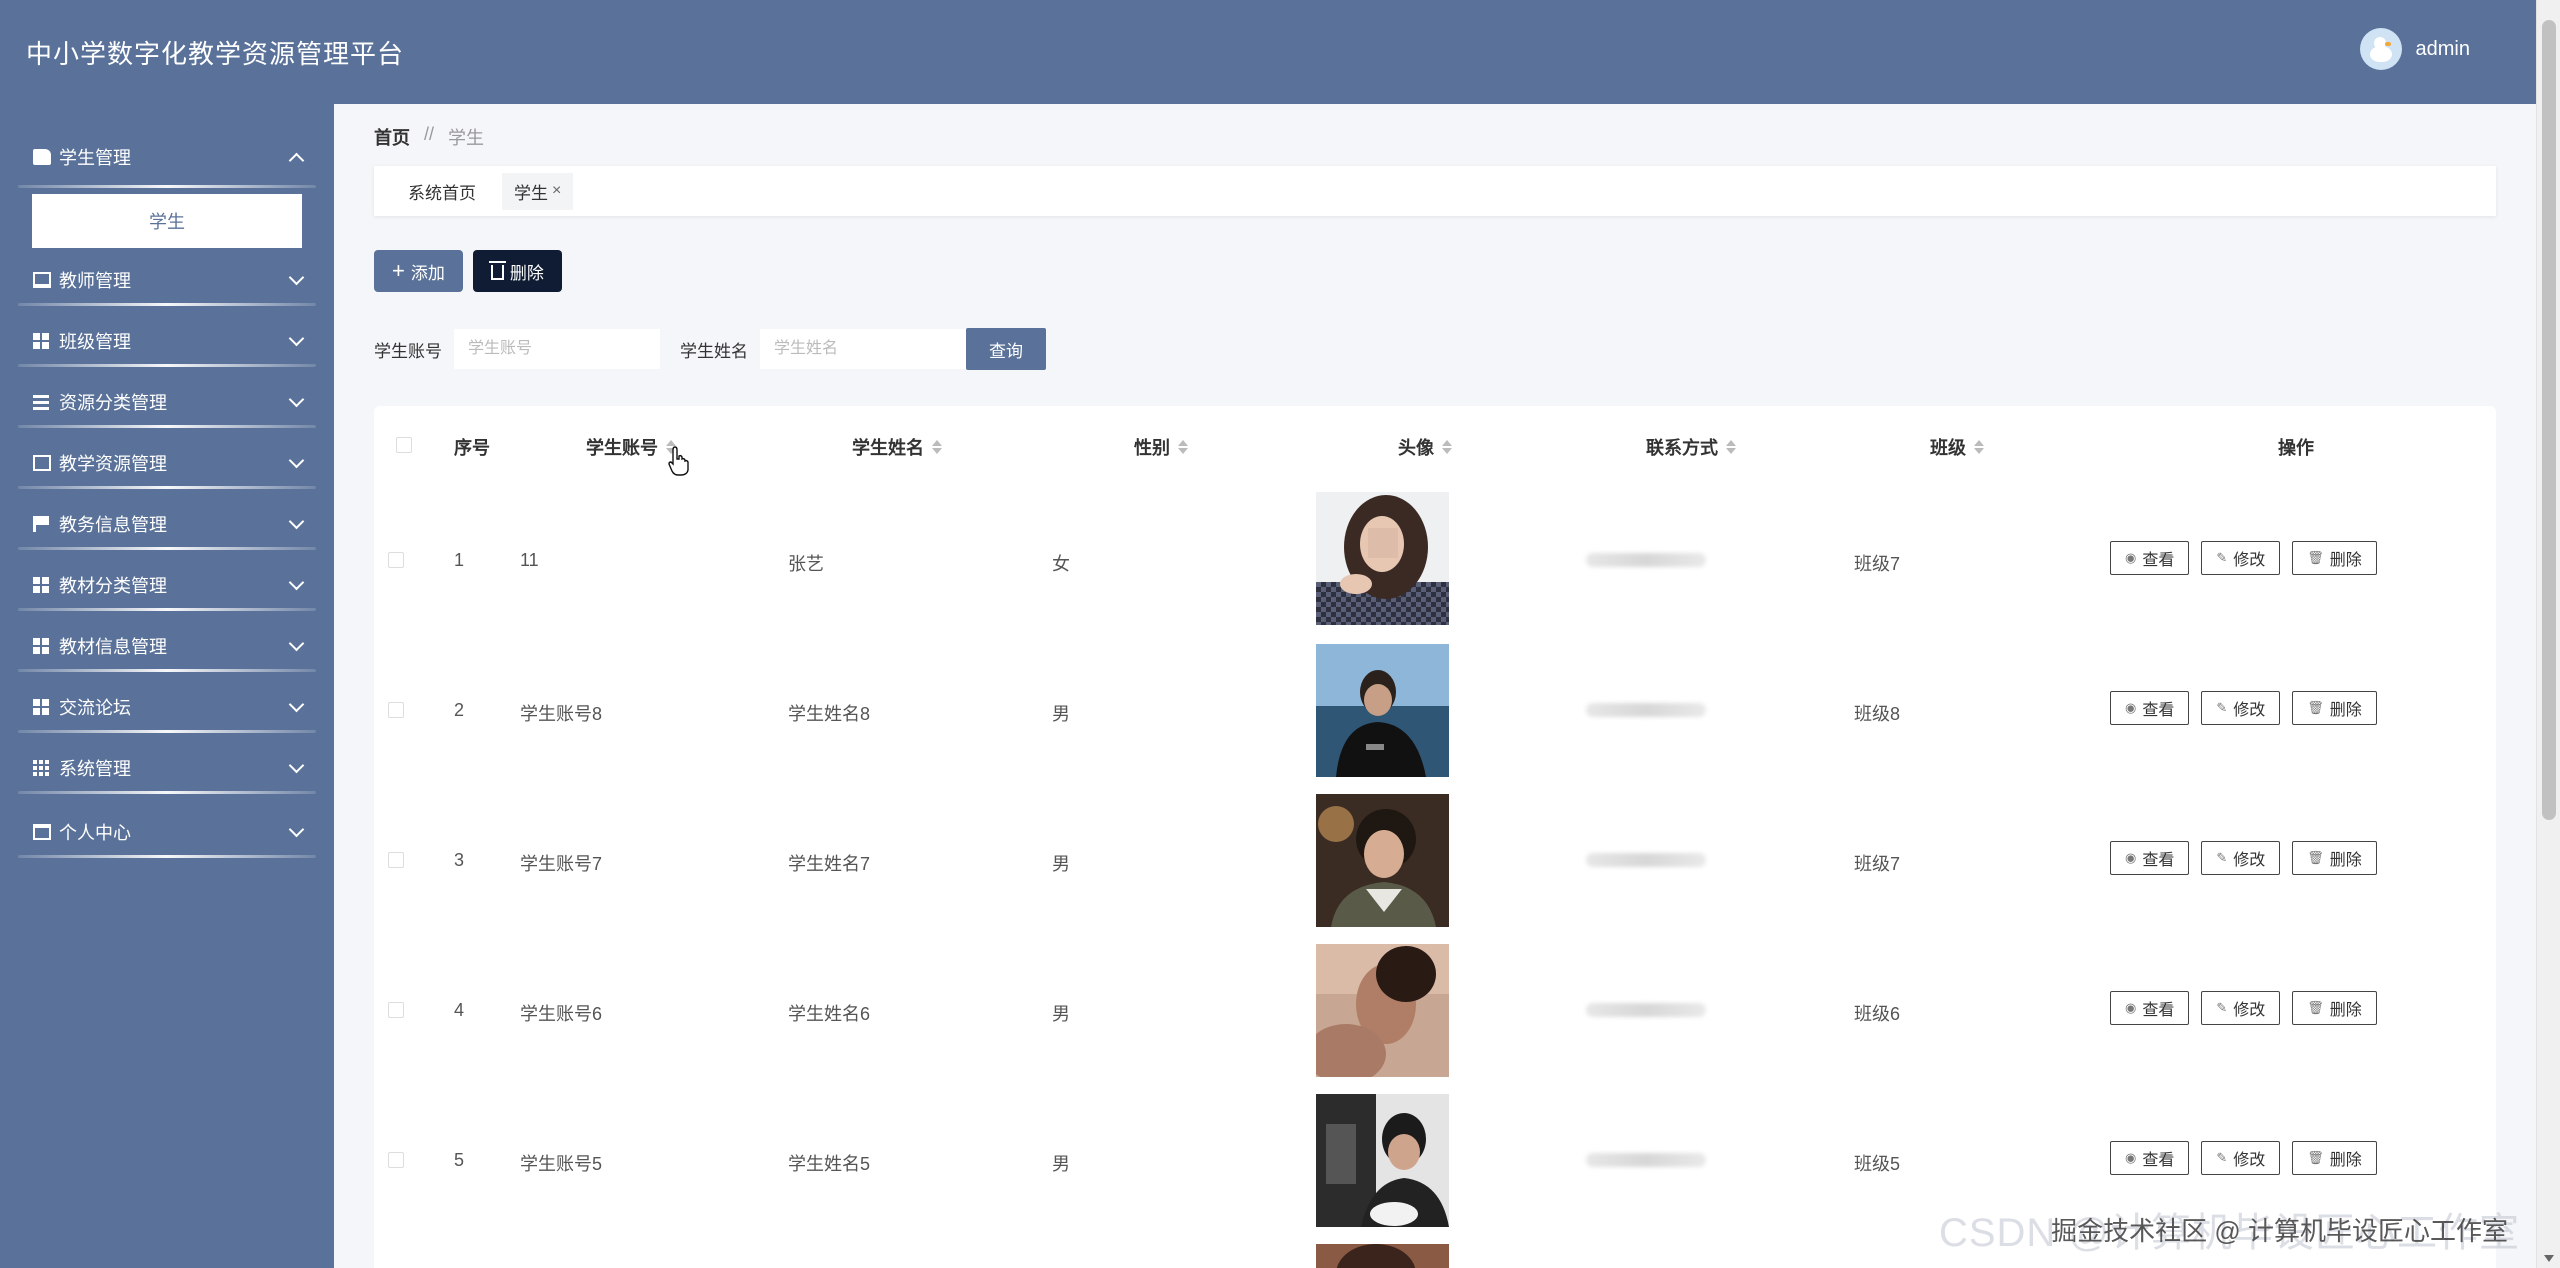 The image size is (2560, 1268). Describe the element at coordinates (806, 564) in the screenshot. I see `cell-name: 张艺` at that location.